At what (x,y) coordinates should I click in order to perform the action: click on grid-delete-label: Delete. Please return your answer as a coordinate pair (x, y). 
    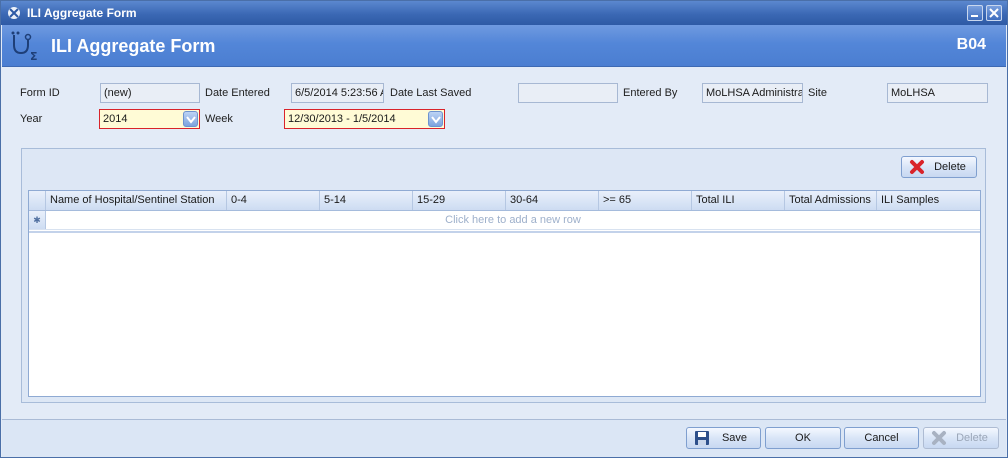
    Looking at the image, I should click on (950, 167).